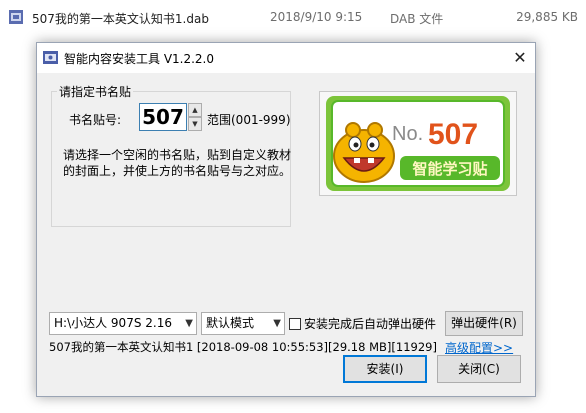  What do you see at coordinates (177, 155) in the screenshot?
I see `instruction-line: 请选择一个空闲的书名贴，贴到自定义教材` at bounding box center [177, 155].